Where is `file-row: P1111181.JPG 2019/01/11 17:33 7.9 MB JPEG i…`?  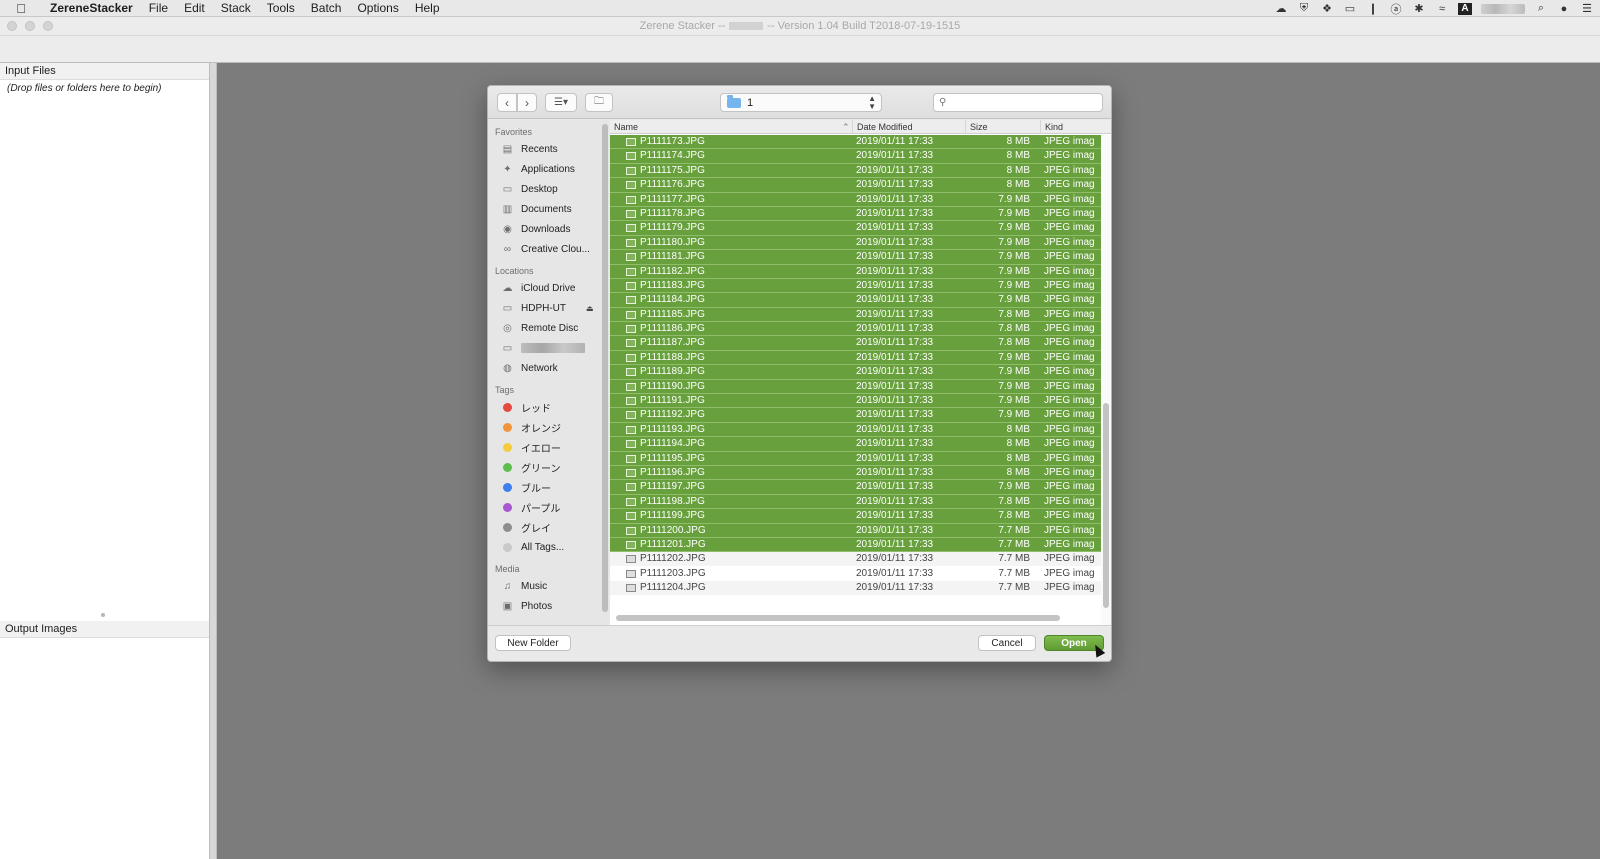
file-row: P1111181.JPG 2019/01/11 17:33 7.9 MB JPEG i… is located at coordinates (855, 257).